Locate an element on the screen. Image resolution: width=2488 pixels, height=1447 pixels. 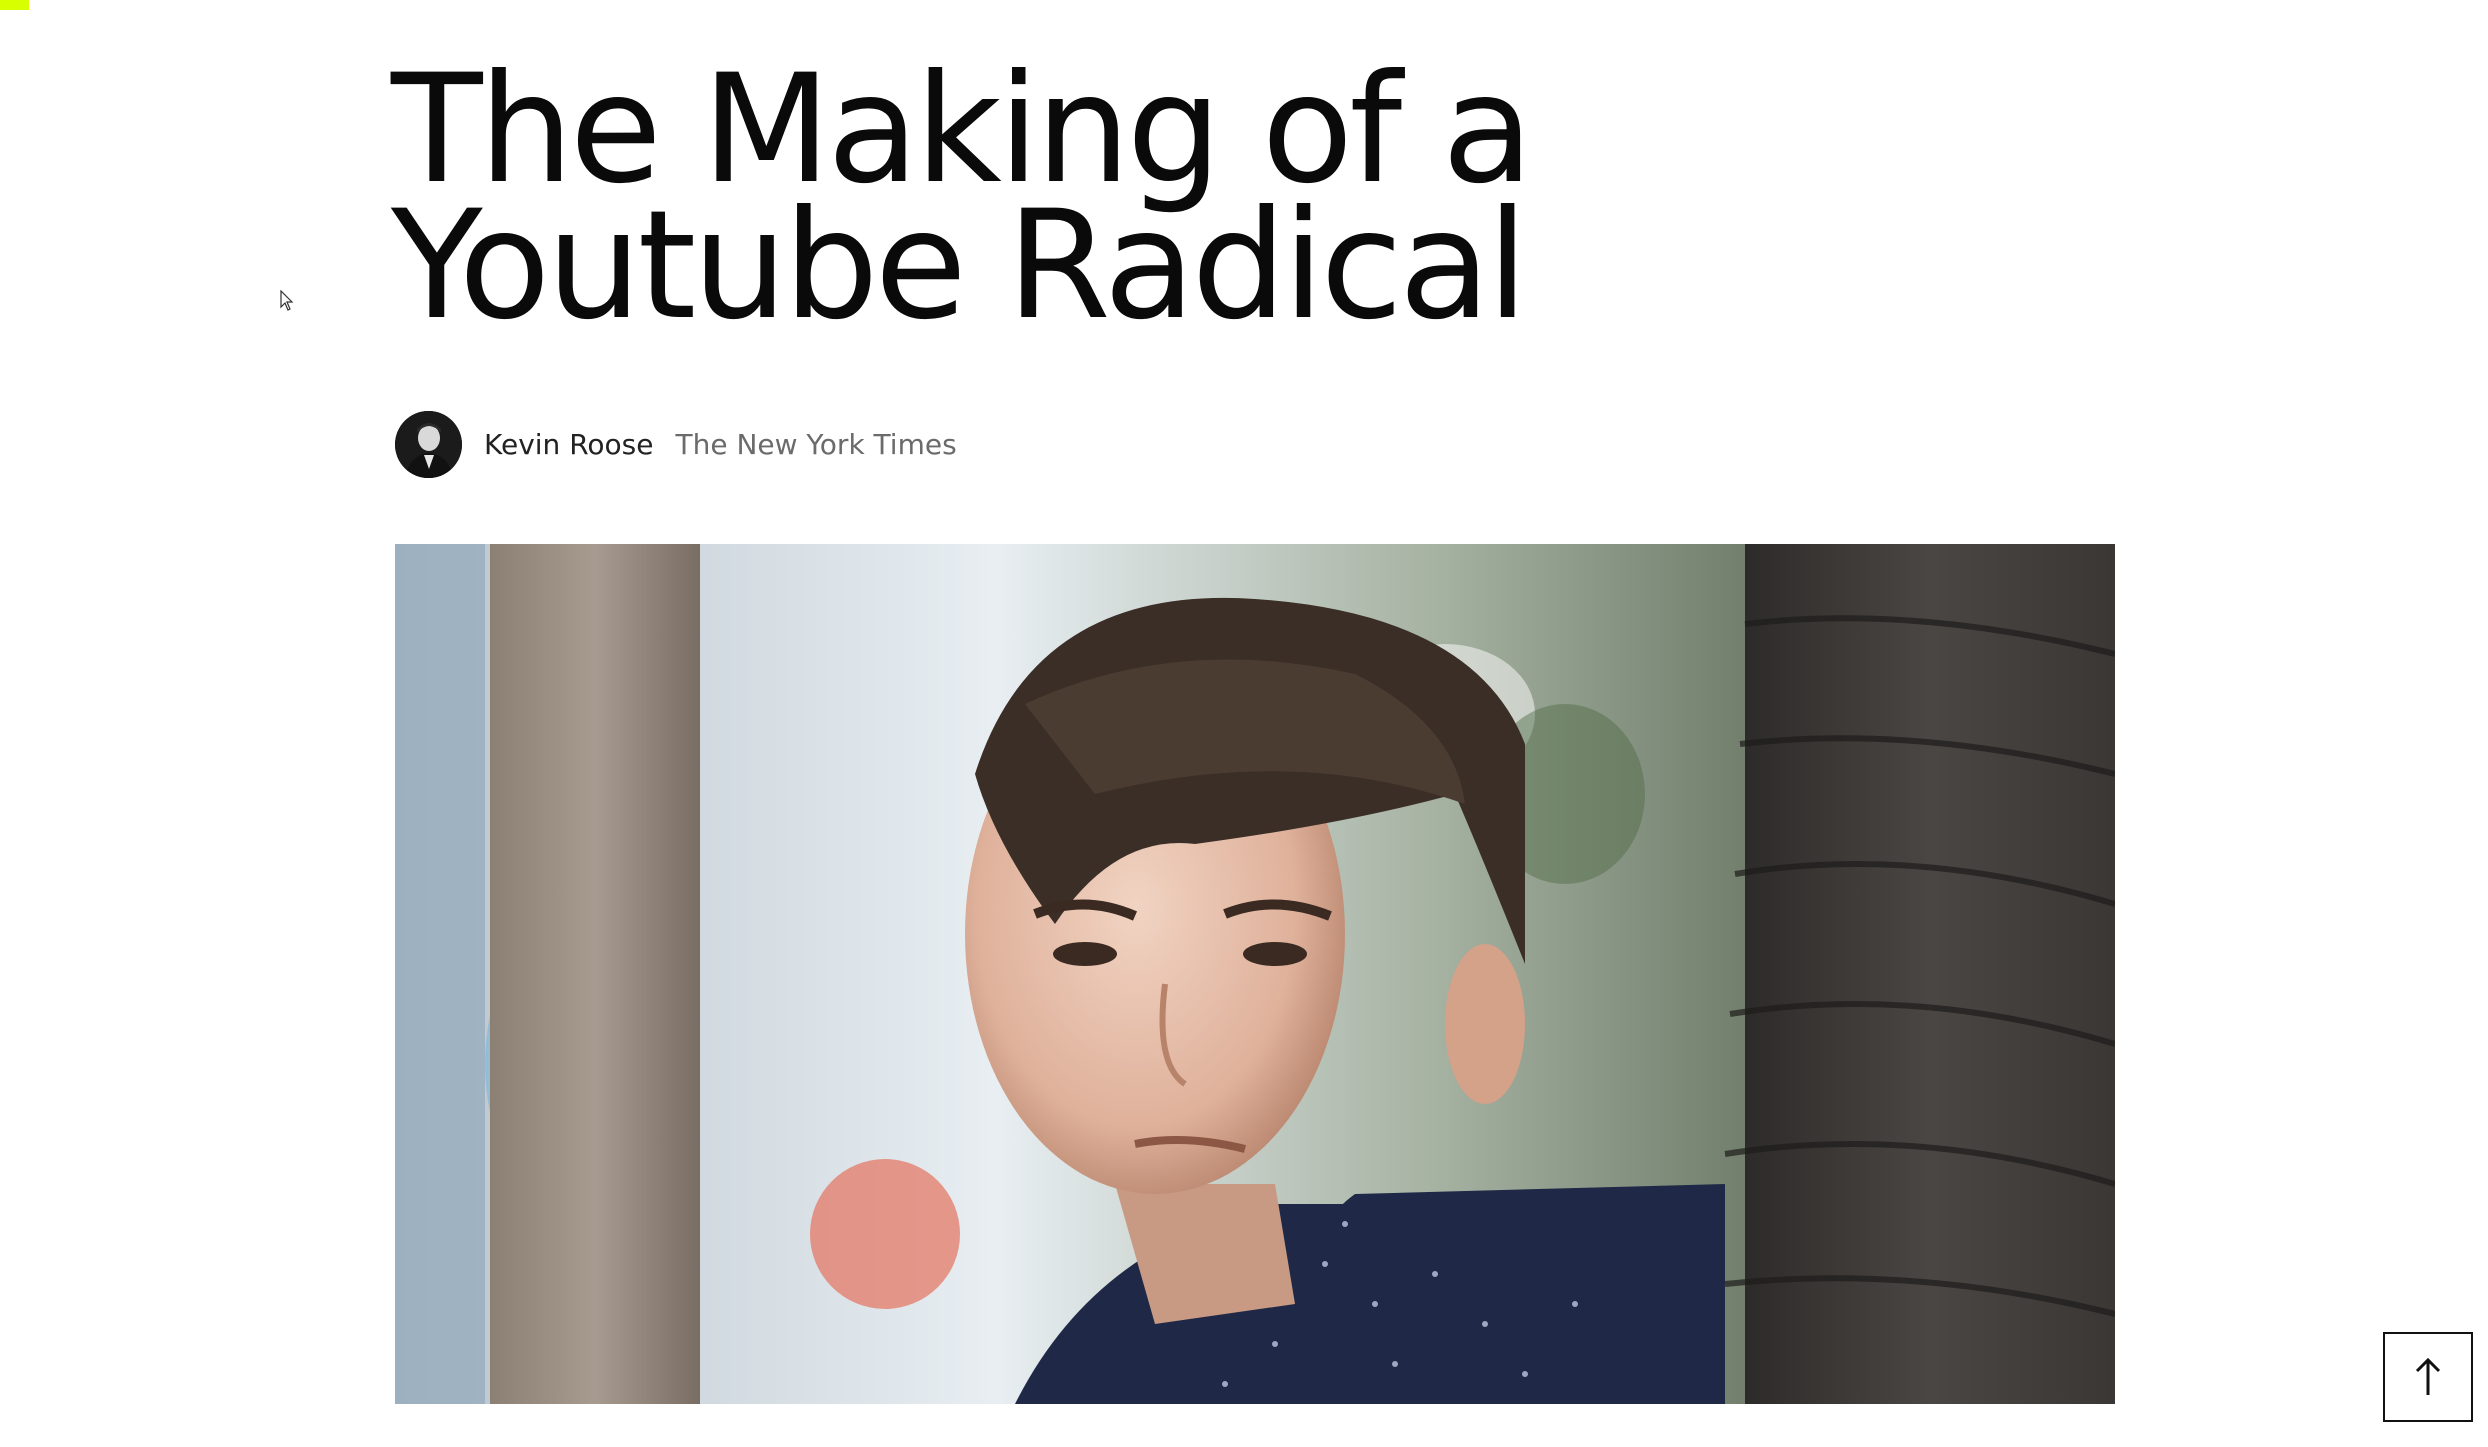
back-to-top-button is located at coordinates (2428, 1377).